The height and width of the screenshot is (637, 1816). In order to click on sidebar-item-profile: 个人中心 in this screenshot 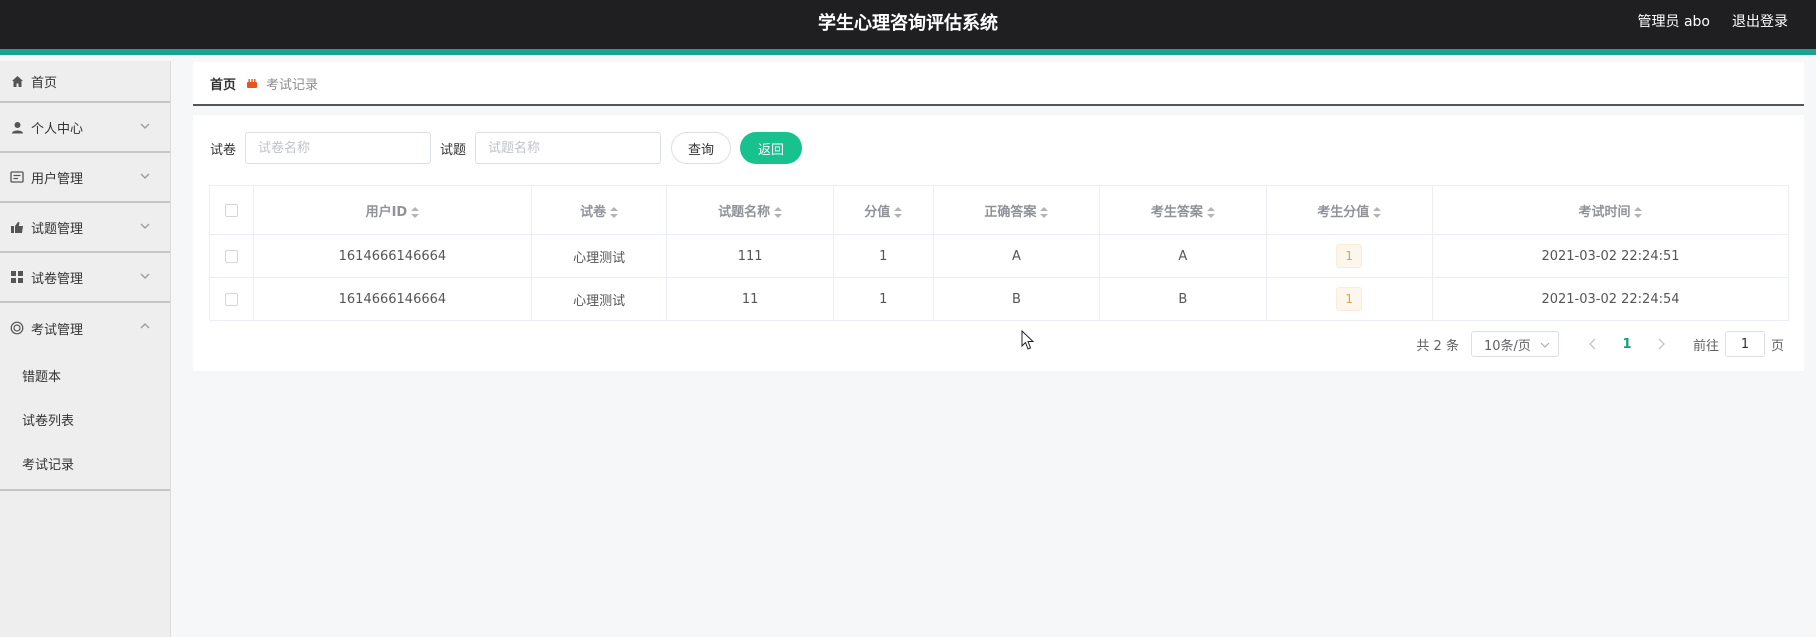, I will do `click(85, 128)`.